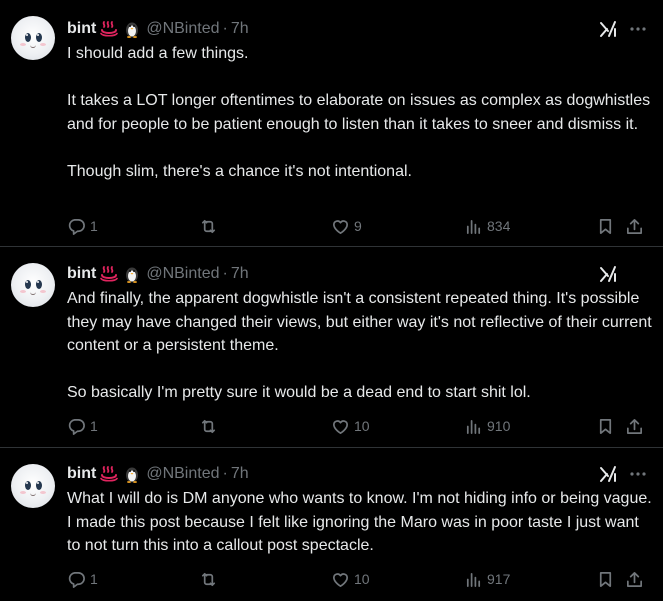  I want to click on views-button: 917, so click(487, 579).